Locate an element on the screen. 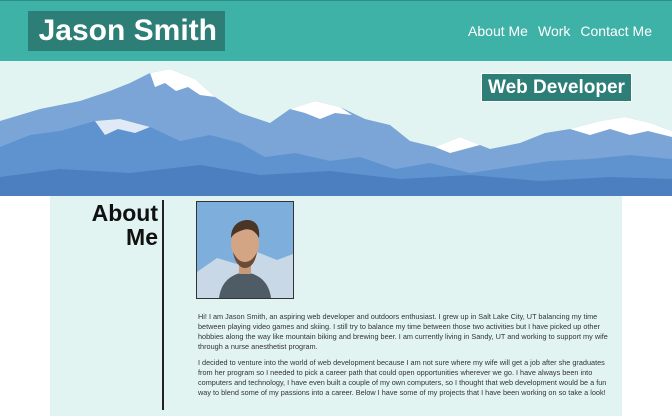 The width and height of the screenshot is (672, 416). nav-link-contact-me: Contact Me is located at coordinates (616, 31).